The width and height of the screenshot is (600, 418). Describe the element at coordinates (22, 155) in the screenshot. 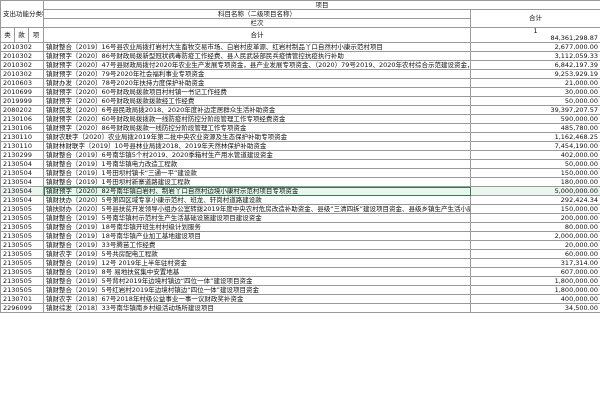

I see `row-code: 2130299` at that location.